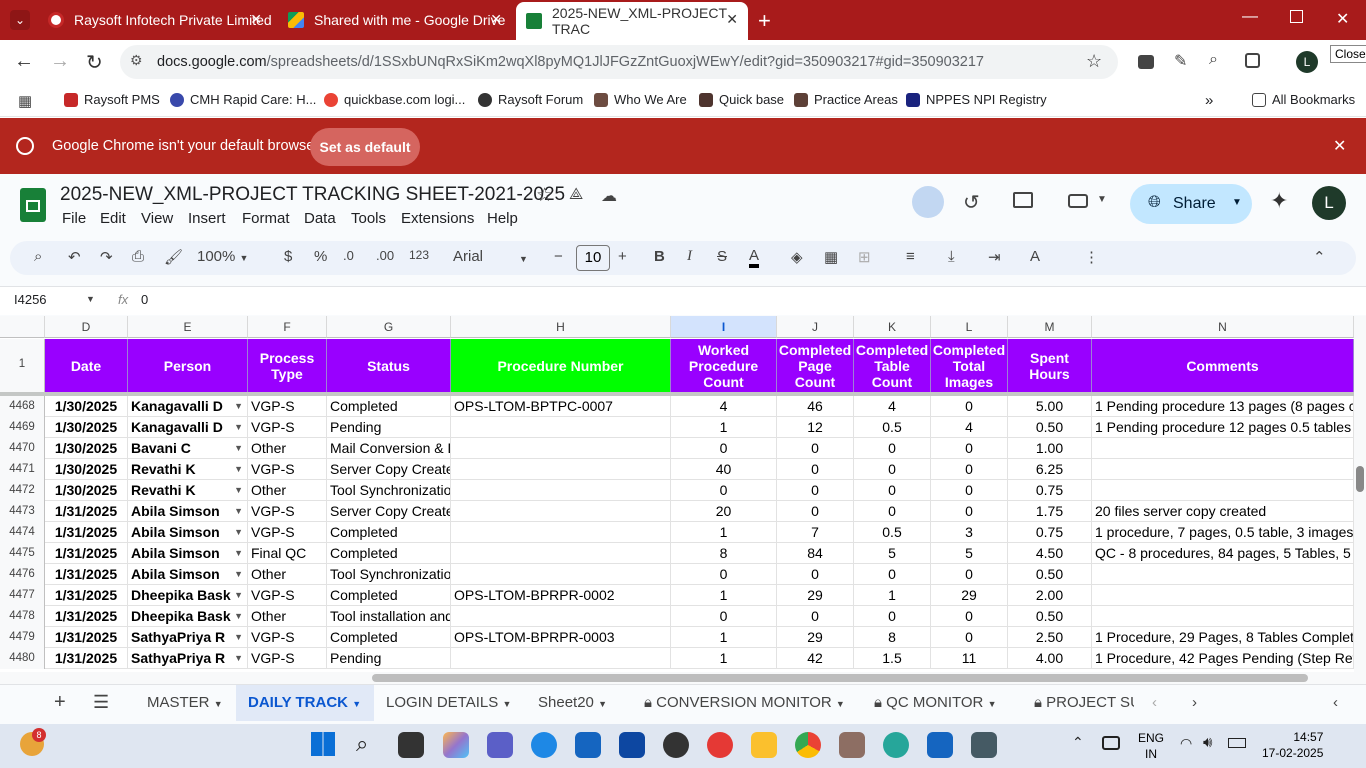 The height and width of the screenshot is (768, 1366). I want to click on text-rotation-icon: A, so click(1035, 256).